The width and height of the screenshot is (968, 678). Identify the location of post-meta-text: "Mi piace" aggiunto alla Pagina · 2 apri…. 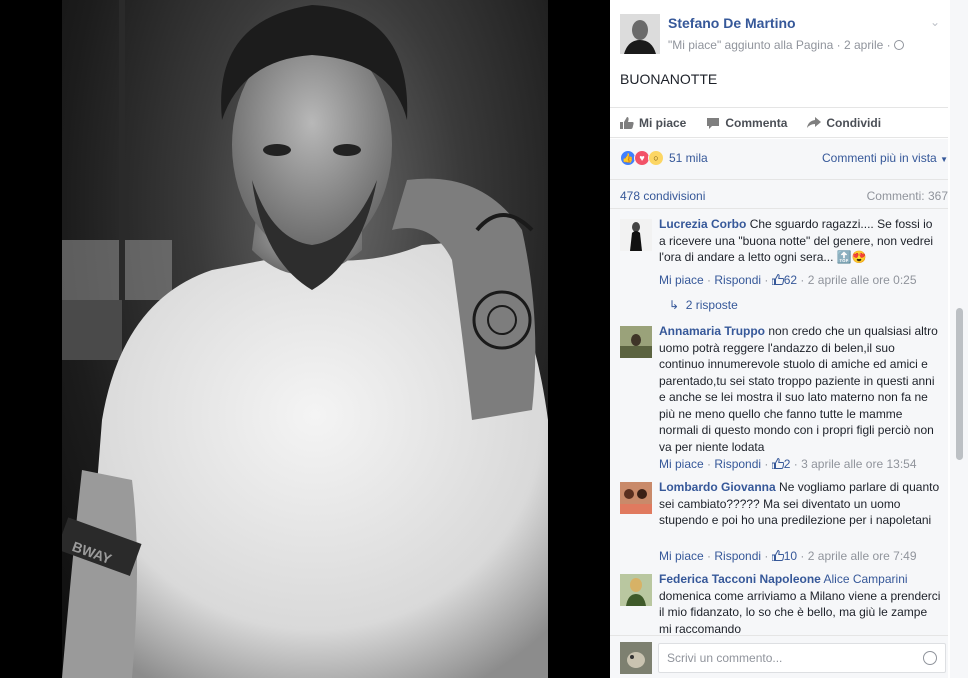
(779, 45).